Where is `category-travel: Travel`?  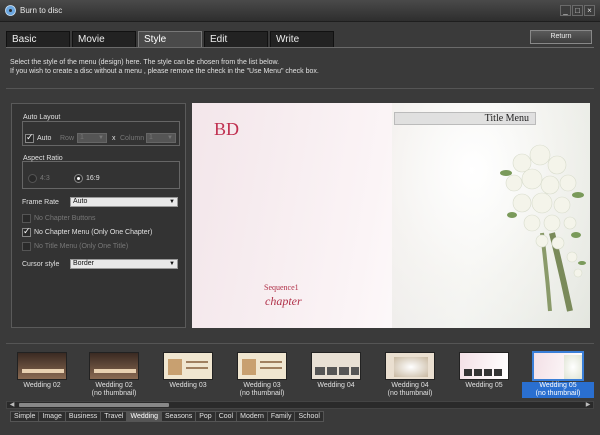 category-travel: Travel is located at coordinates (114, 416).